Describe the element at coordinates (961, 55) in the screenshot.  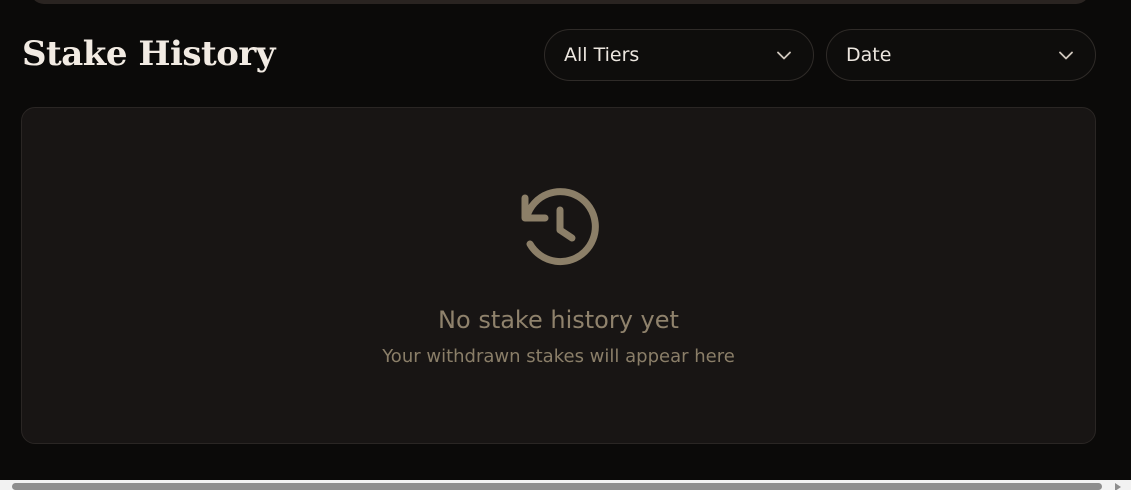
I see `date-sort-select: Date` at that location.